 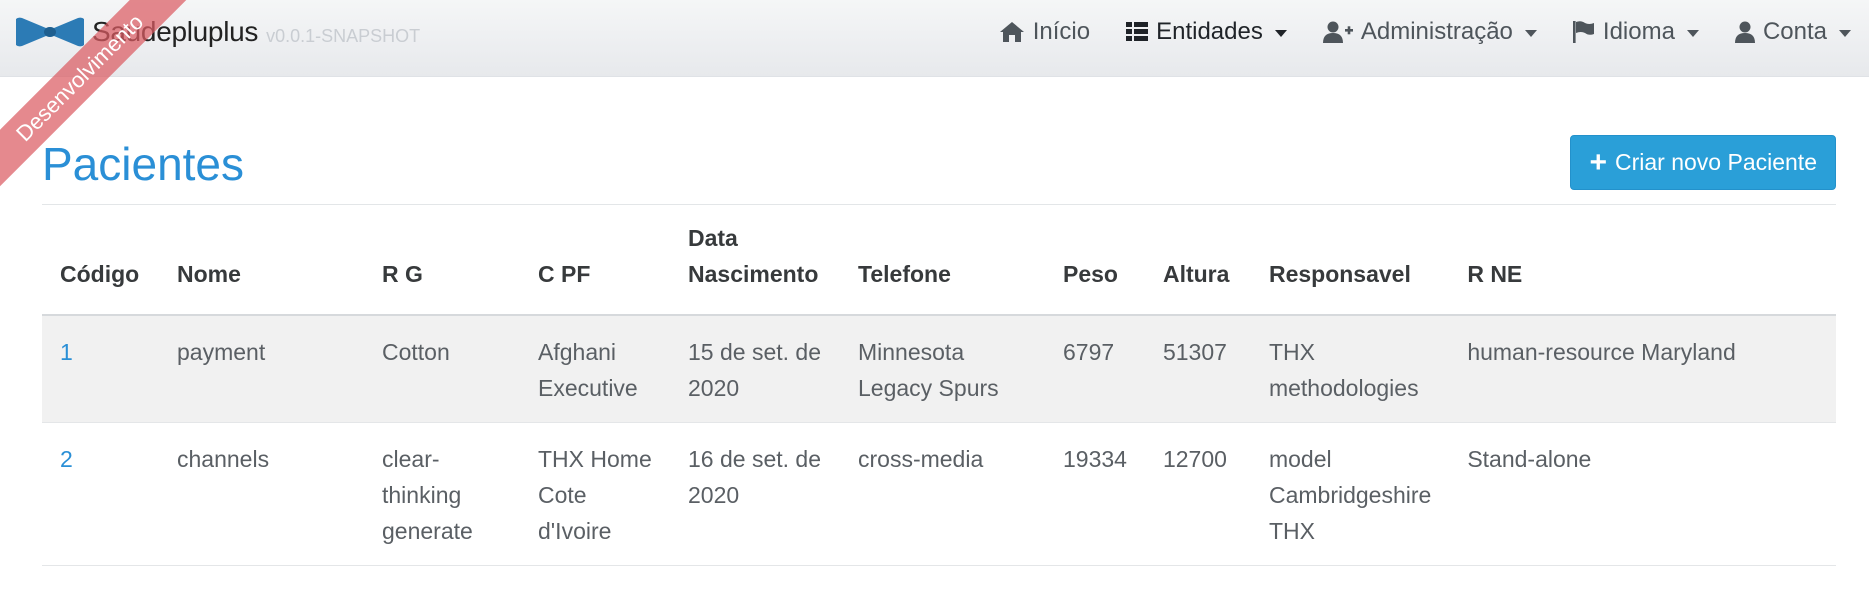 What do you see at coordinates (942, 268) in the screenshot?
I see `column-header: Telefone` at bounding box center [942, 268].